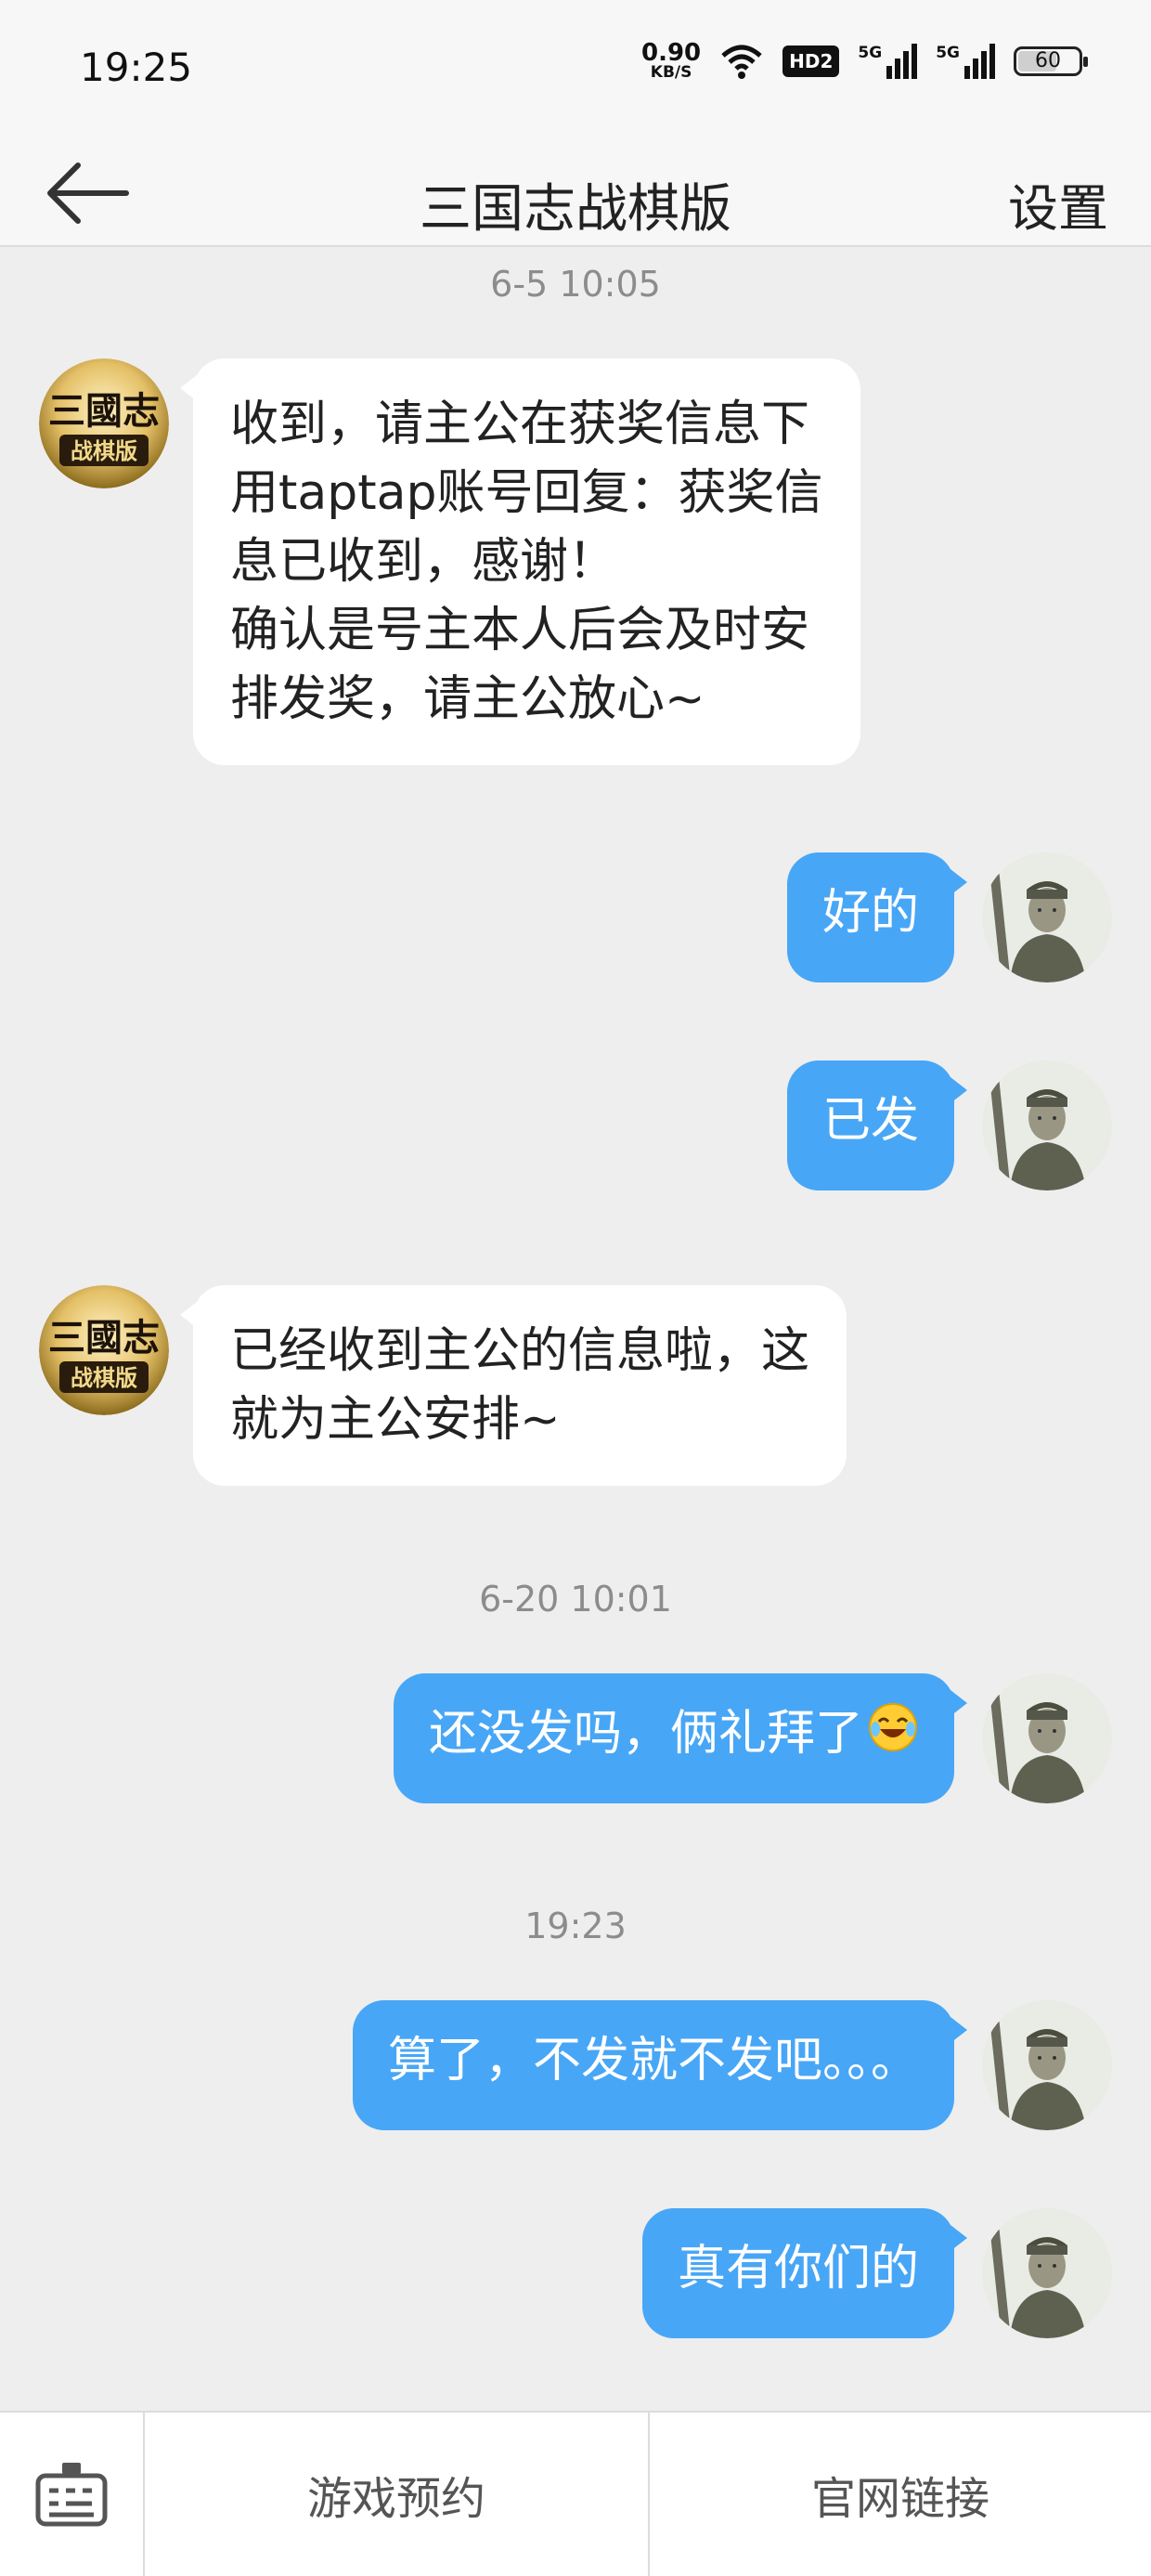 The image size is (1151, 2576). I want to click on message-bubble-incoming: 已经收到主公的信息啦，这 就为主公安排~, so click(513, 1386).